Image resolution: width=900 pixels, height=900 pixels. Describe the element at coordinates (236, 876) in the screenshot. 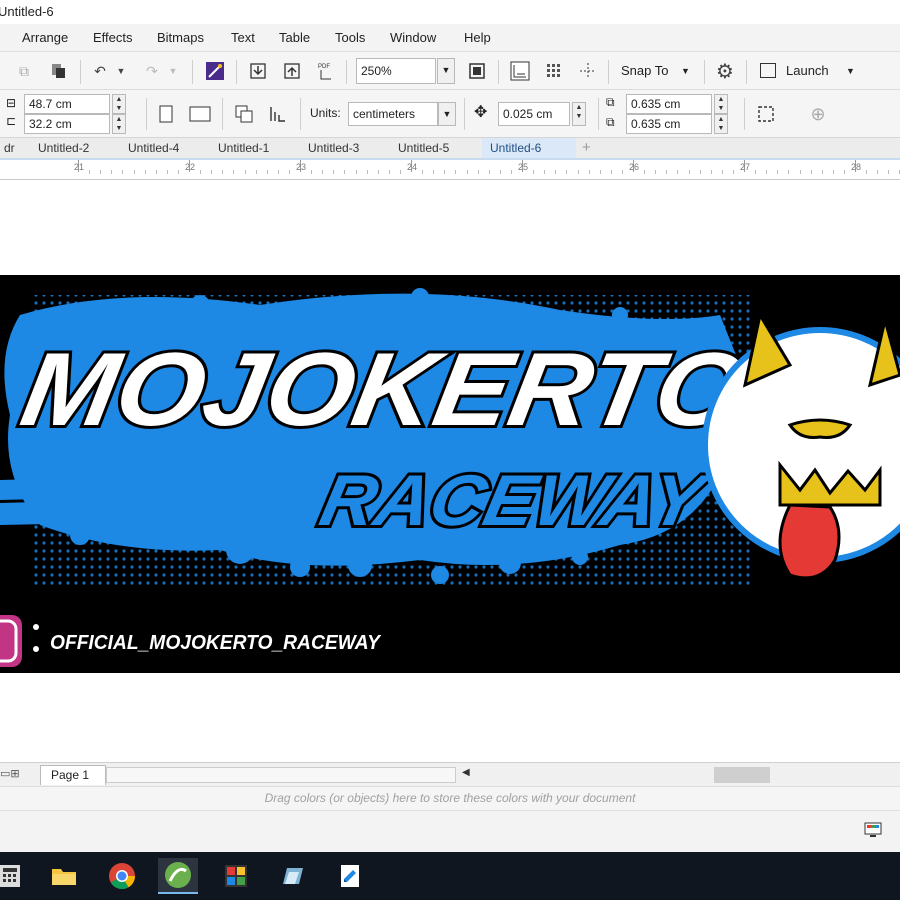

I see `photo-app-icon` at that location.